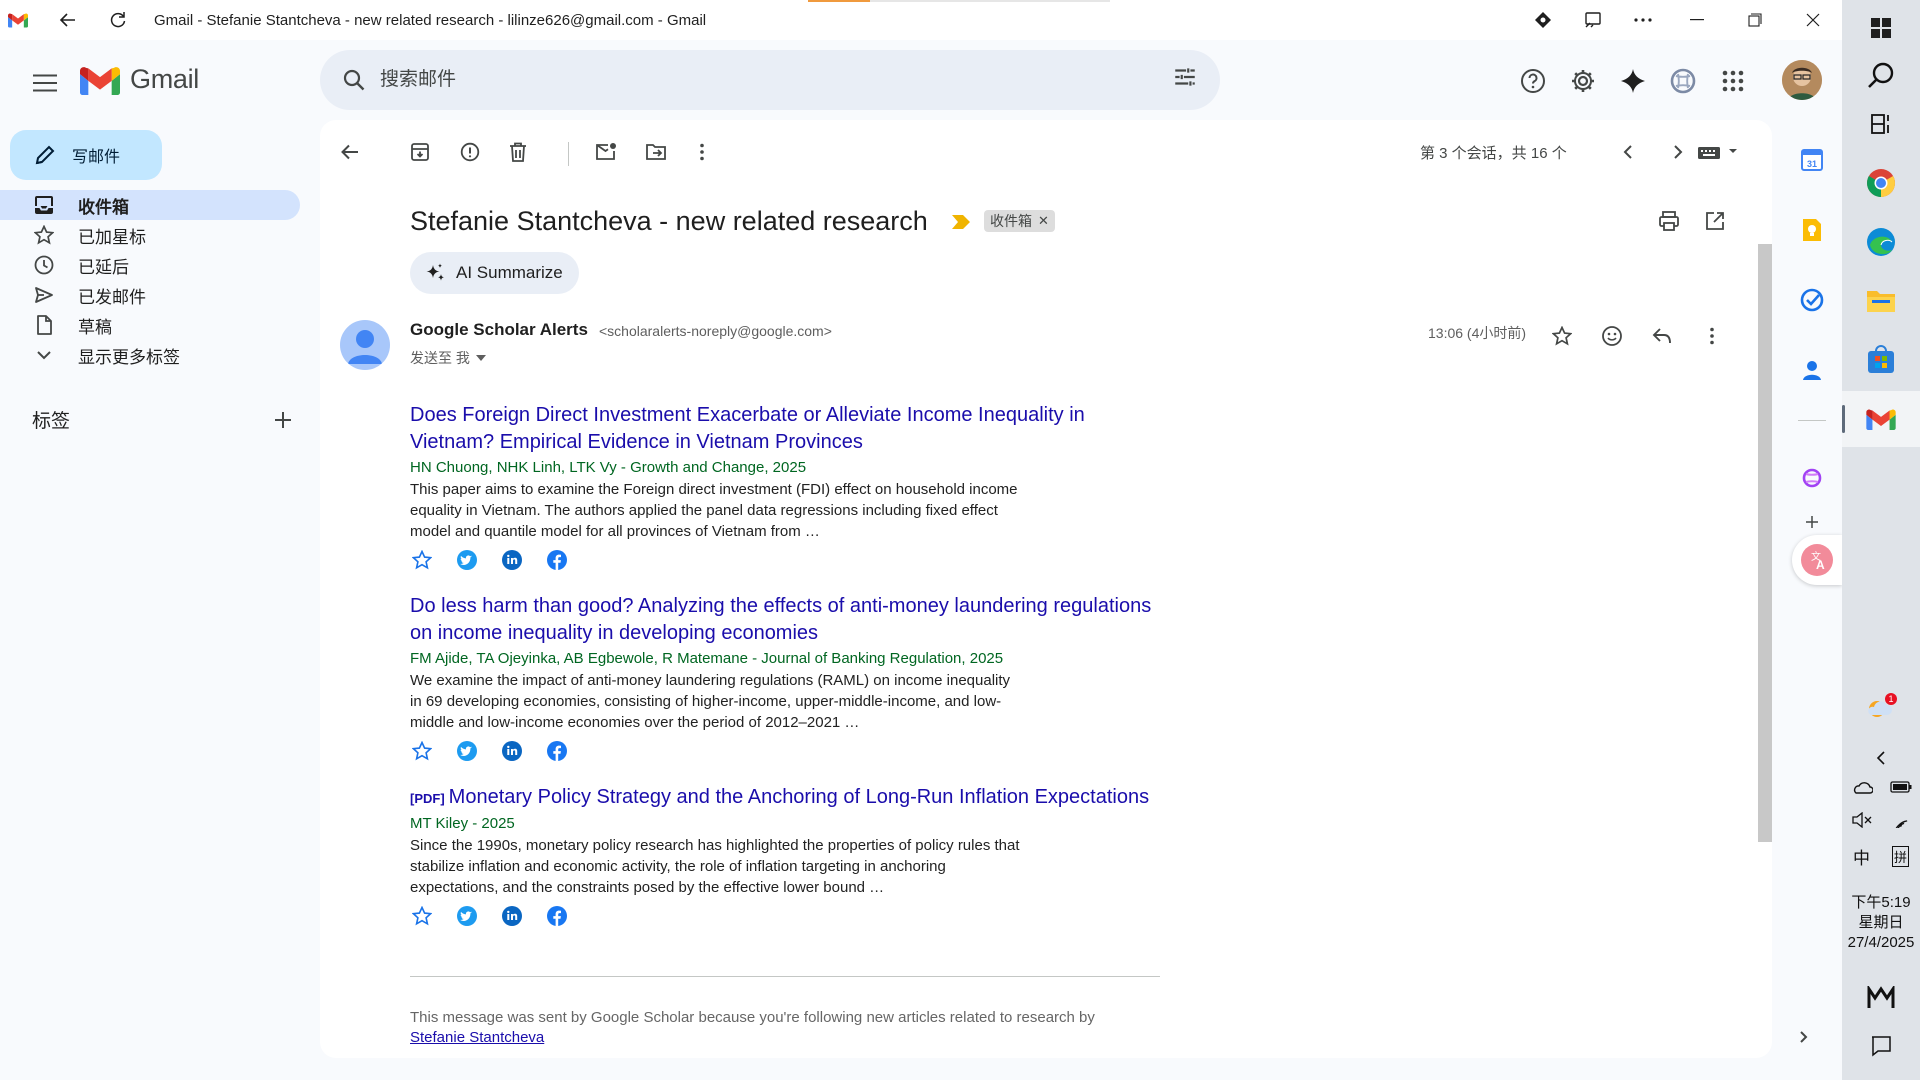 This screenshot has width=1920, height=1080. Describe the element at coordinates (1881, 242) in the screenshot. I see `edge-taskbar-icon` at that location.